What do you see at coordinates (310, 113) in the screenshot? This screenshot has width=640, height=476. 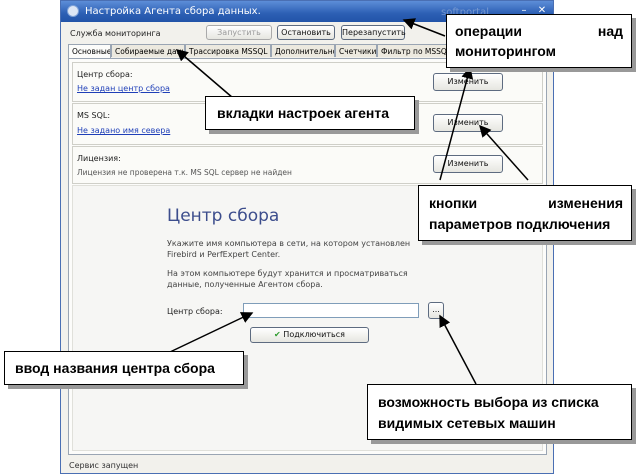 I see `callout-tabs: вкладки настроек агента` at bounding box center [310, 113].